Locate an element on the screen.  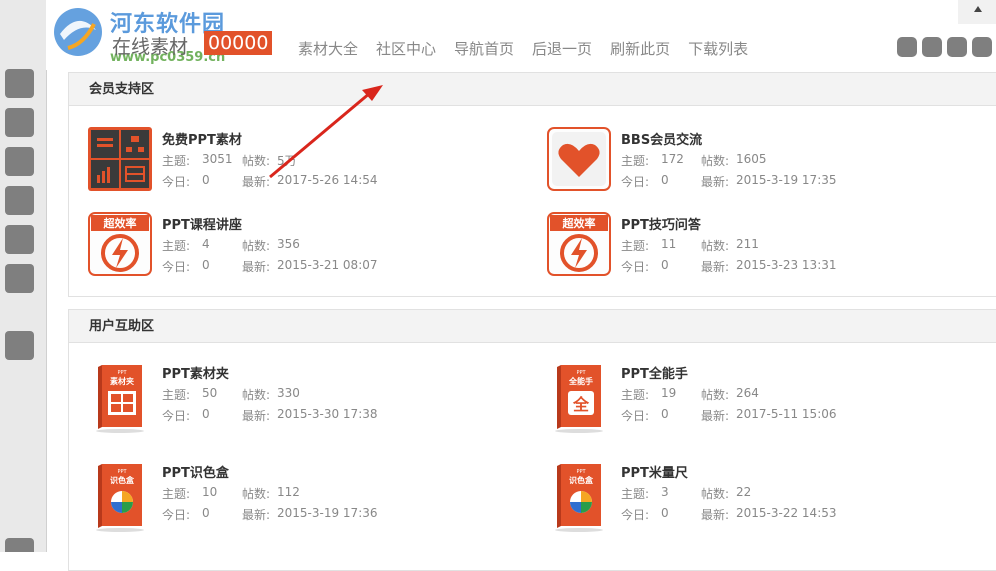
forum-name: PPT识色盒 is located at coordinates (195, 471).